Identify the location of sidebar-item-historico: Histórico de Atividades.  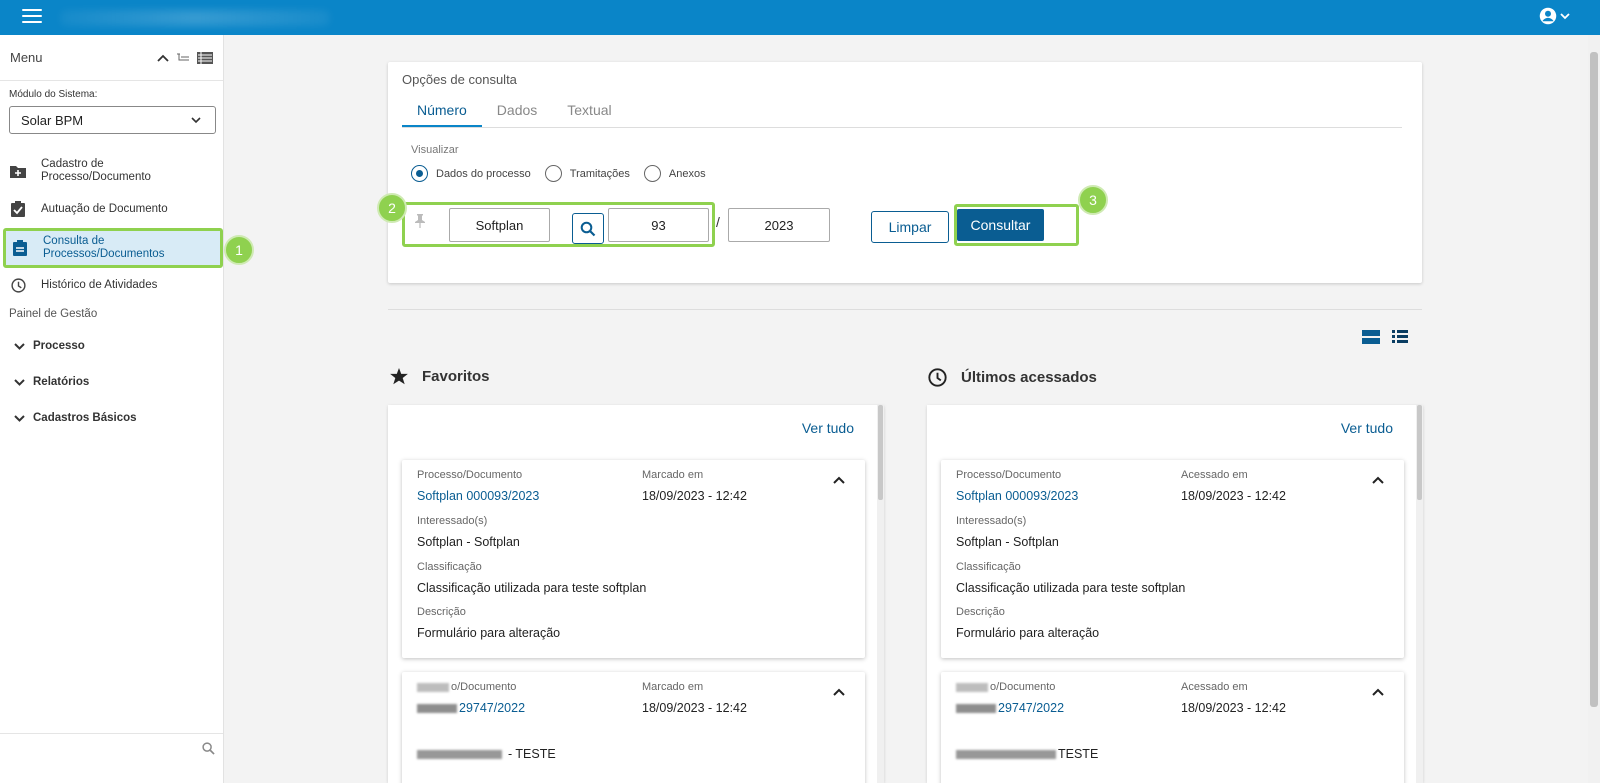
(111, 285).